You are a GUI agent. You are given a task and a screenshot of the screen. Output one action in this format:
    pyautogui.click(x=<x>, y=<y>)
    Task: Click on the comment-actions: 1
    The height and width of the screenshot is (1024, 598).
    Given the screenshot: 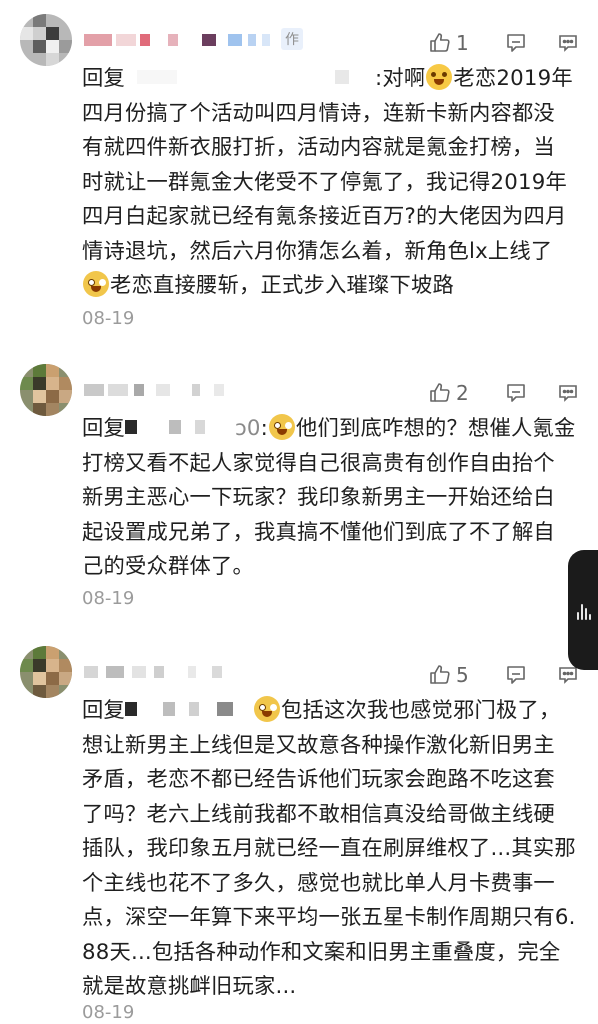 What is the action you would take?
    pyautogui.click(x=504, y=43)
    